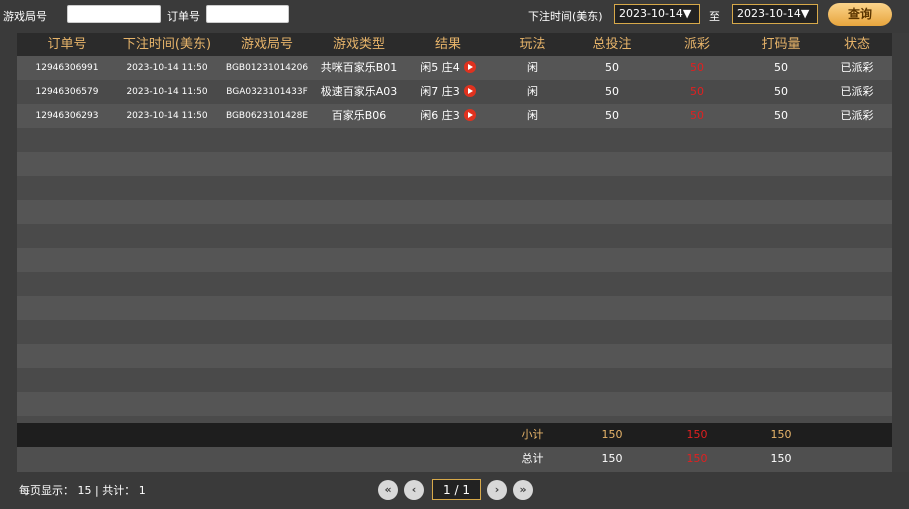 The height and width of the screenshot is (509, 909). Describe the element at coordinates (532, 434) in the screenshot. I see `subtotal-label: 小计` at that location.